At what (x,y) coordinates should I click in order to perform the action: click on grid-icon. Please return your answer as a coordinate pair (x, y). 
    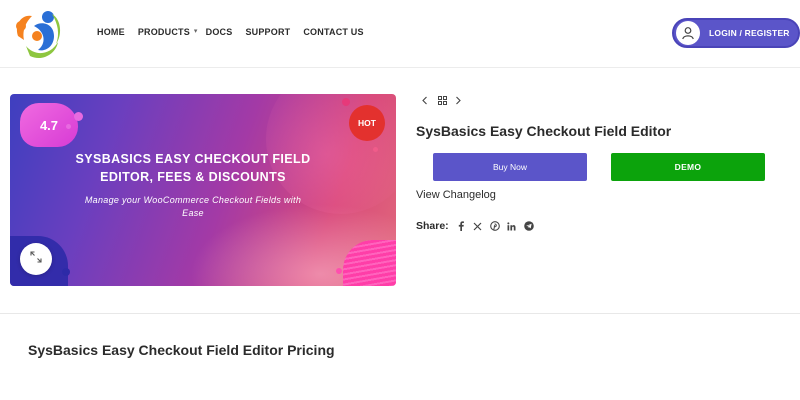
    Looking at the image, I should click on (442, 100).